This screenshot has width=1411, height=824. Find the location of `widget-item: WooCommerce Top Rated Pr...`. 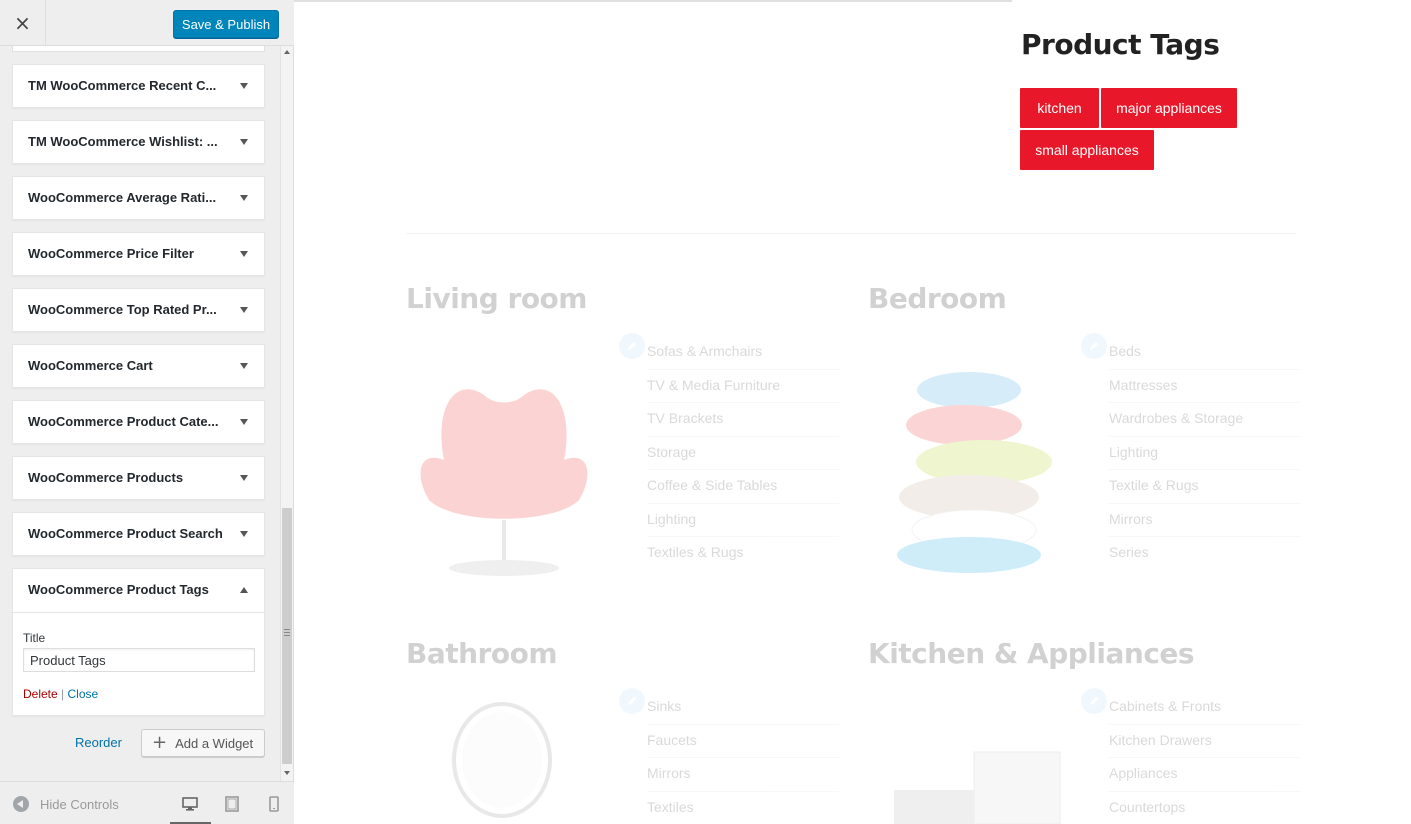

widget-item: WooCommerce Top Rated Pr... is located at coordinates (138, 310).